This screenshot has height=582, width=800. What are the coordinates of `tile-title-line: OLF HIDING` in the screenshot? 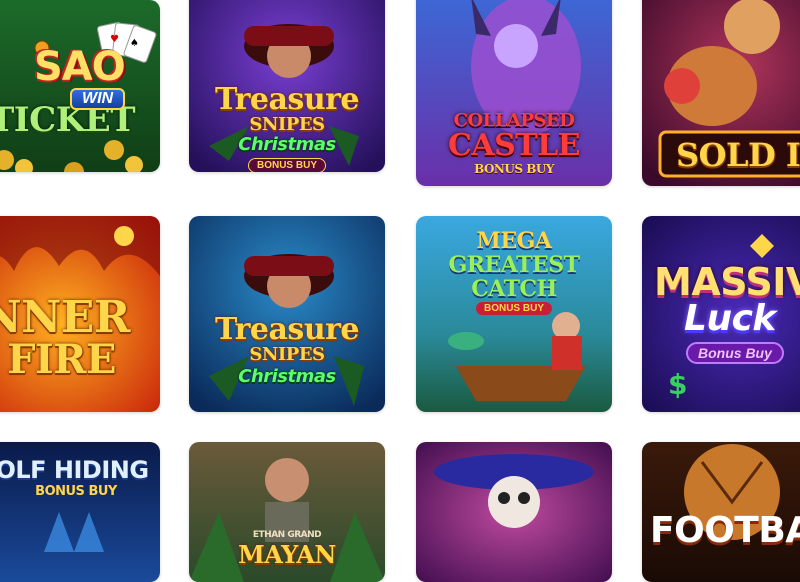 It's located at (74, 470).